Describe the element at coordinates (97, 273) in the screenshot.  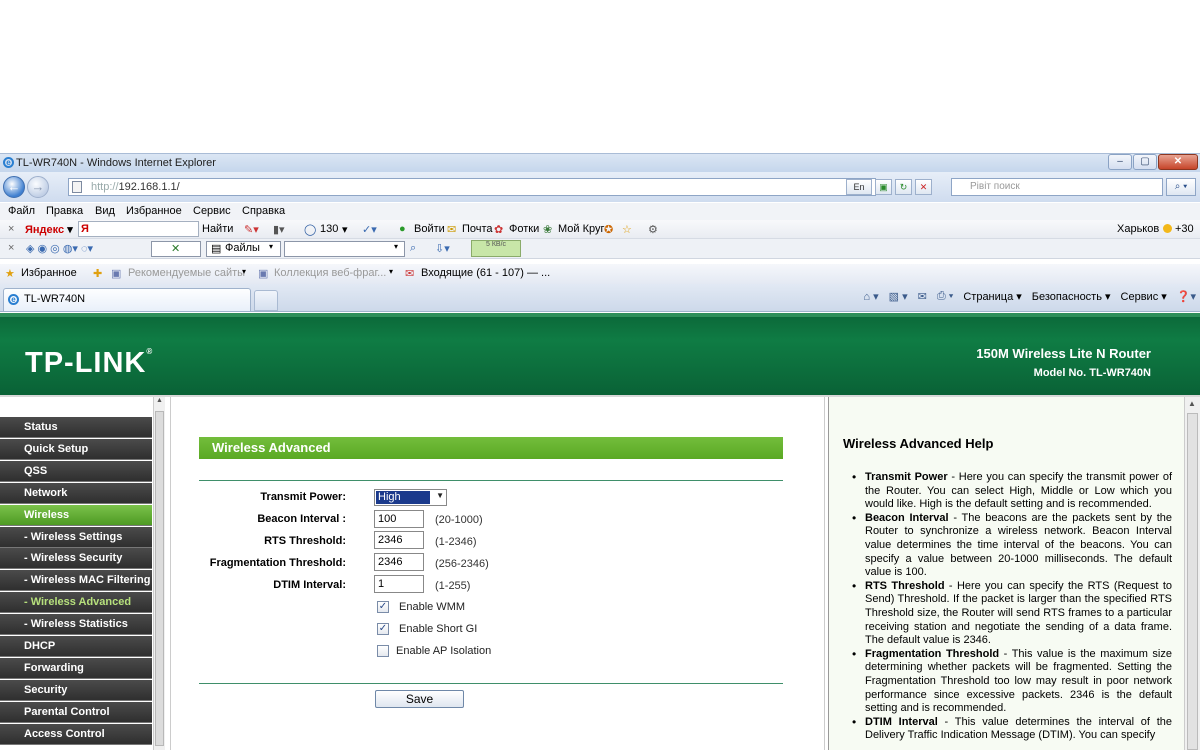
I see `add-favorite-icon: ✚` at that location.